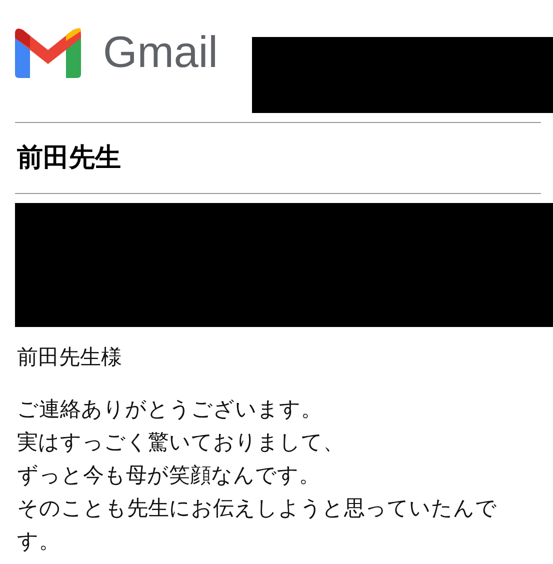  Describe the element at coordinates (169, 475) in the screenshot. I see `message-line: ずっと今も母が笑顔なんです。` at that location.